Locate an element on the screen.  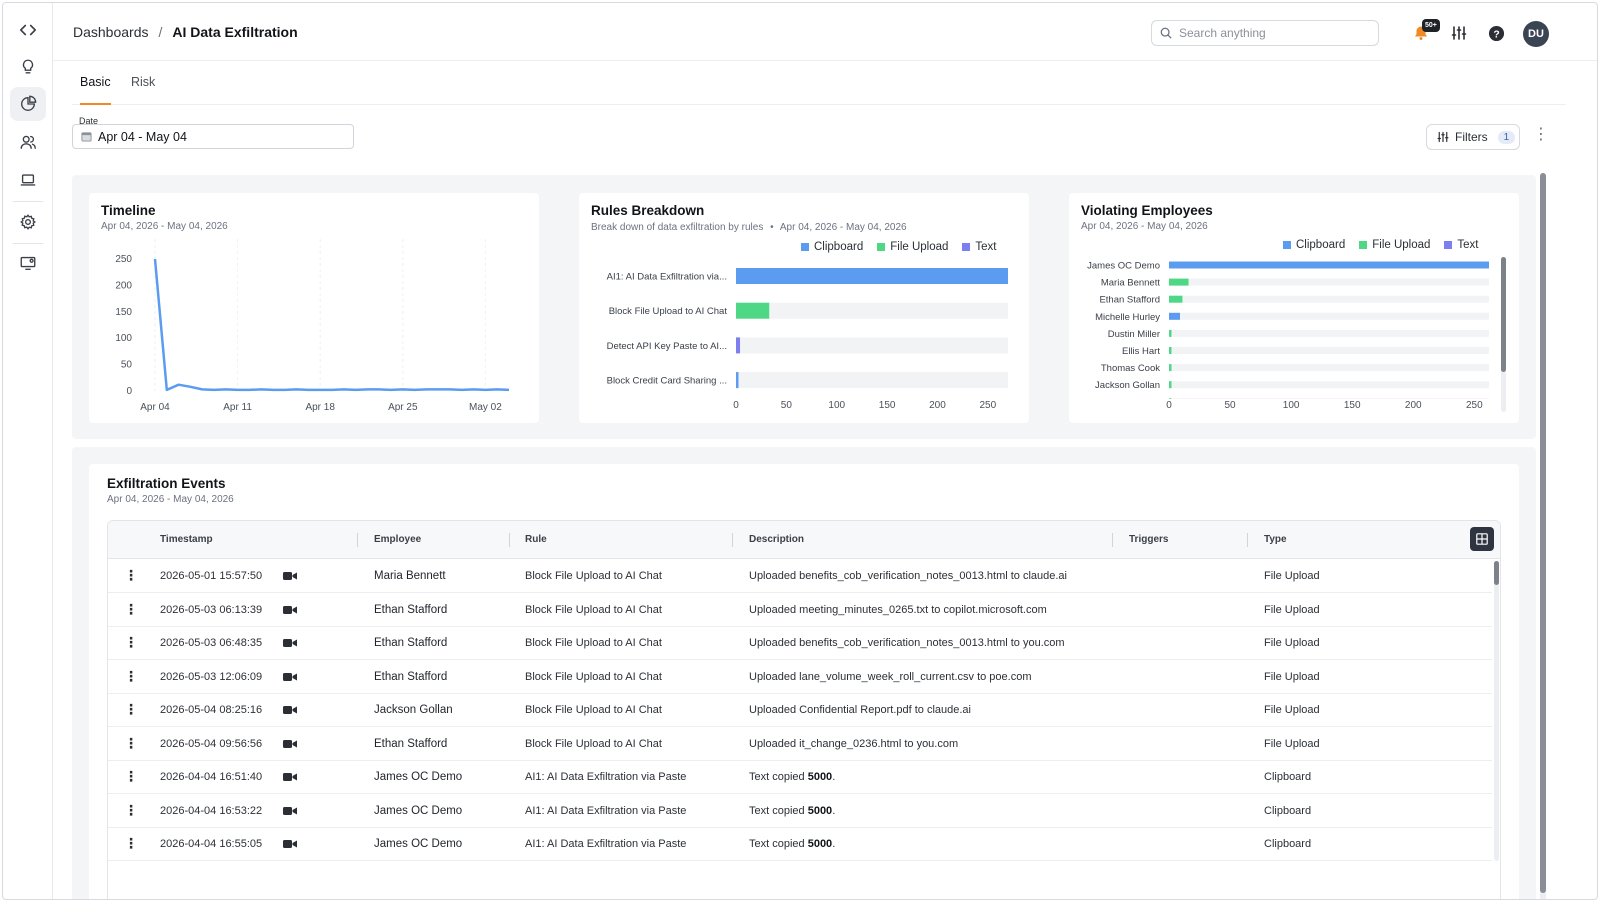
sidebar-item-monitoring is located at coordinates (28, 263).